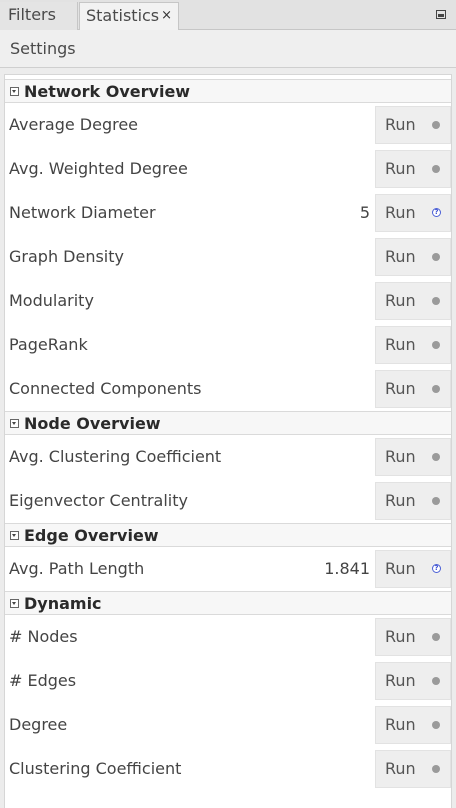  I want to click on section-network-overview: Network Overview, so click(228, 91).